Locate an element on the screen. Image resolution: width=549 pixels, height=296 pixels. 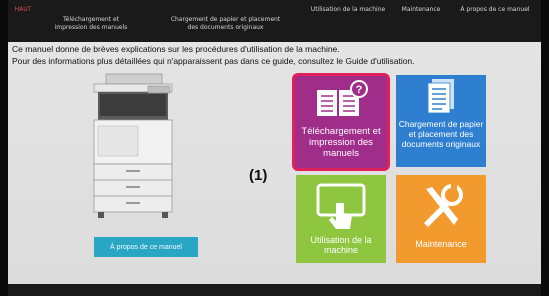
nav-maintenance: Maintenance is located at coordinates (421, 21).